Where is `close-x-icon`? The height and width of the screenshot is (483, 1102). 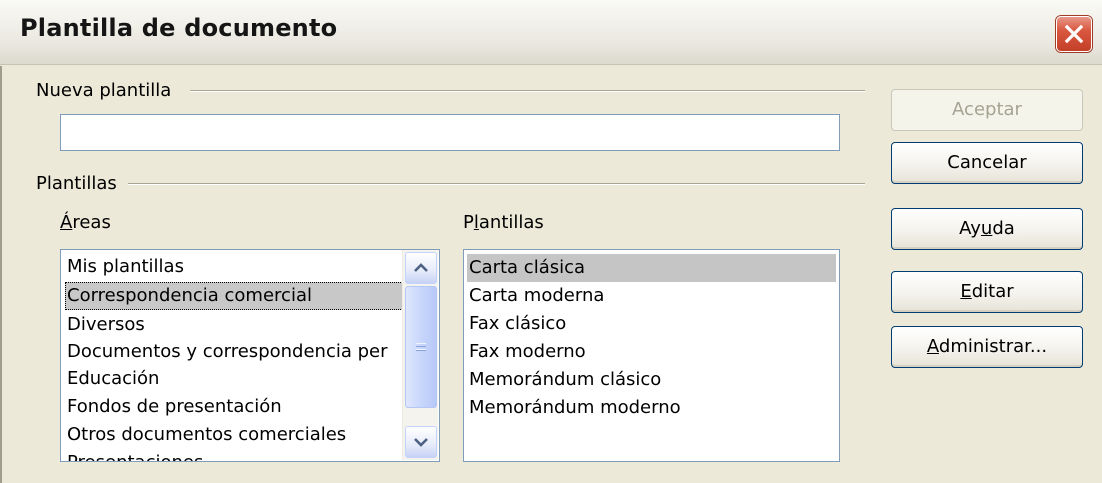
close-x-icon is located at coordinates (1074, 34).